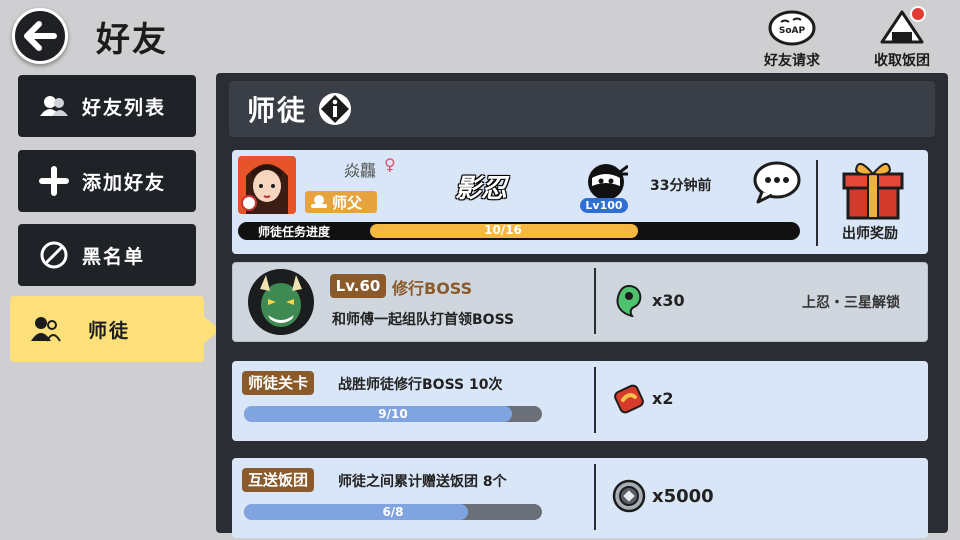 The width and height of the screenshot is (960, 540). I want to click on soap-bubble-icon: SoAP, so click(792, 28).